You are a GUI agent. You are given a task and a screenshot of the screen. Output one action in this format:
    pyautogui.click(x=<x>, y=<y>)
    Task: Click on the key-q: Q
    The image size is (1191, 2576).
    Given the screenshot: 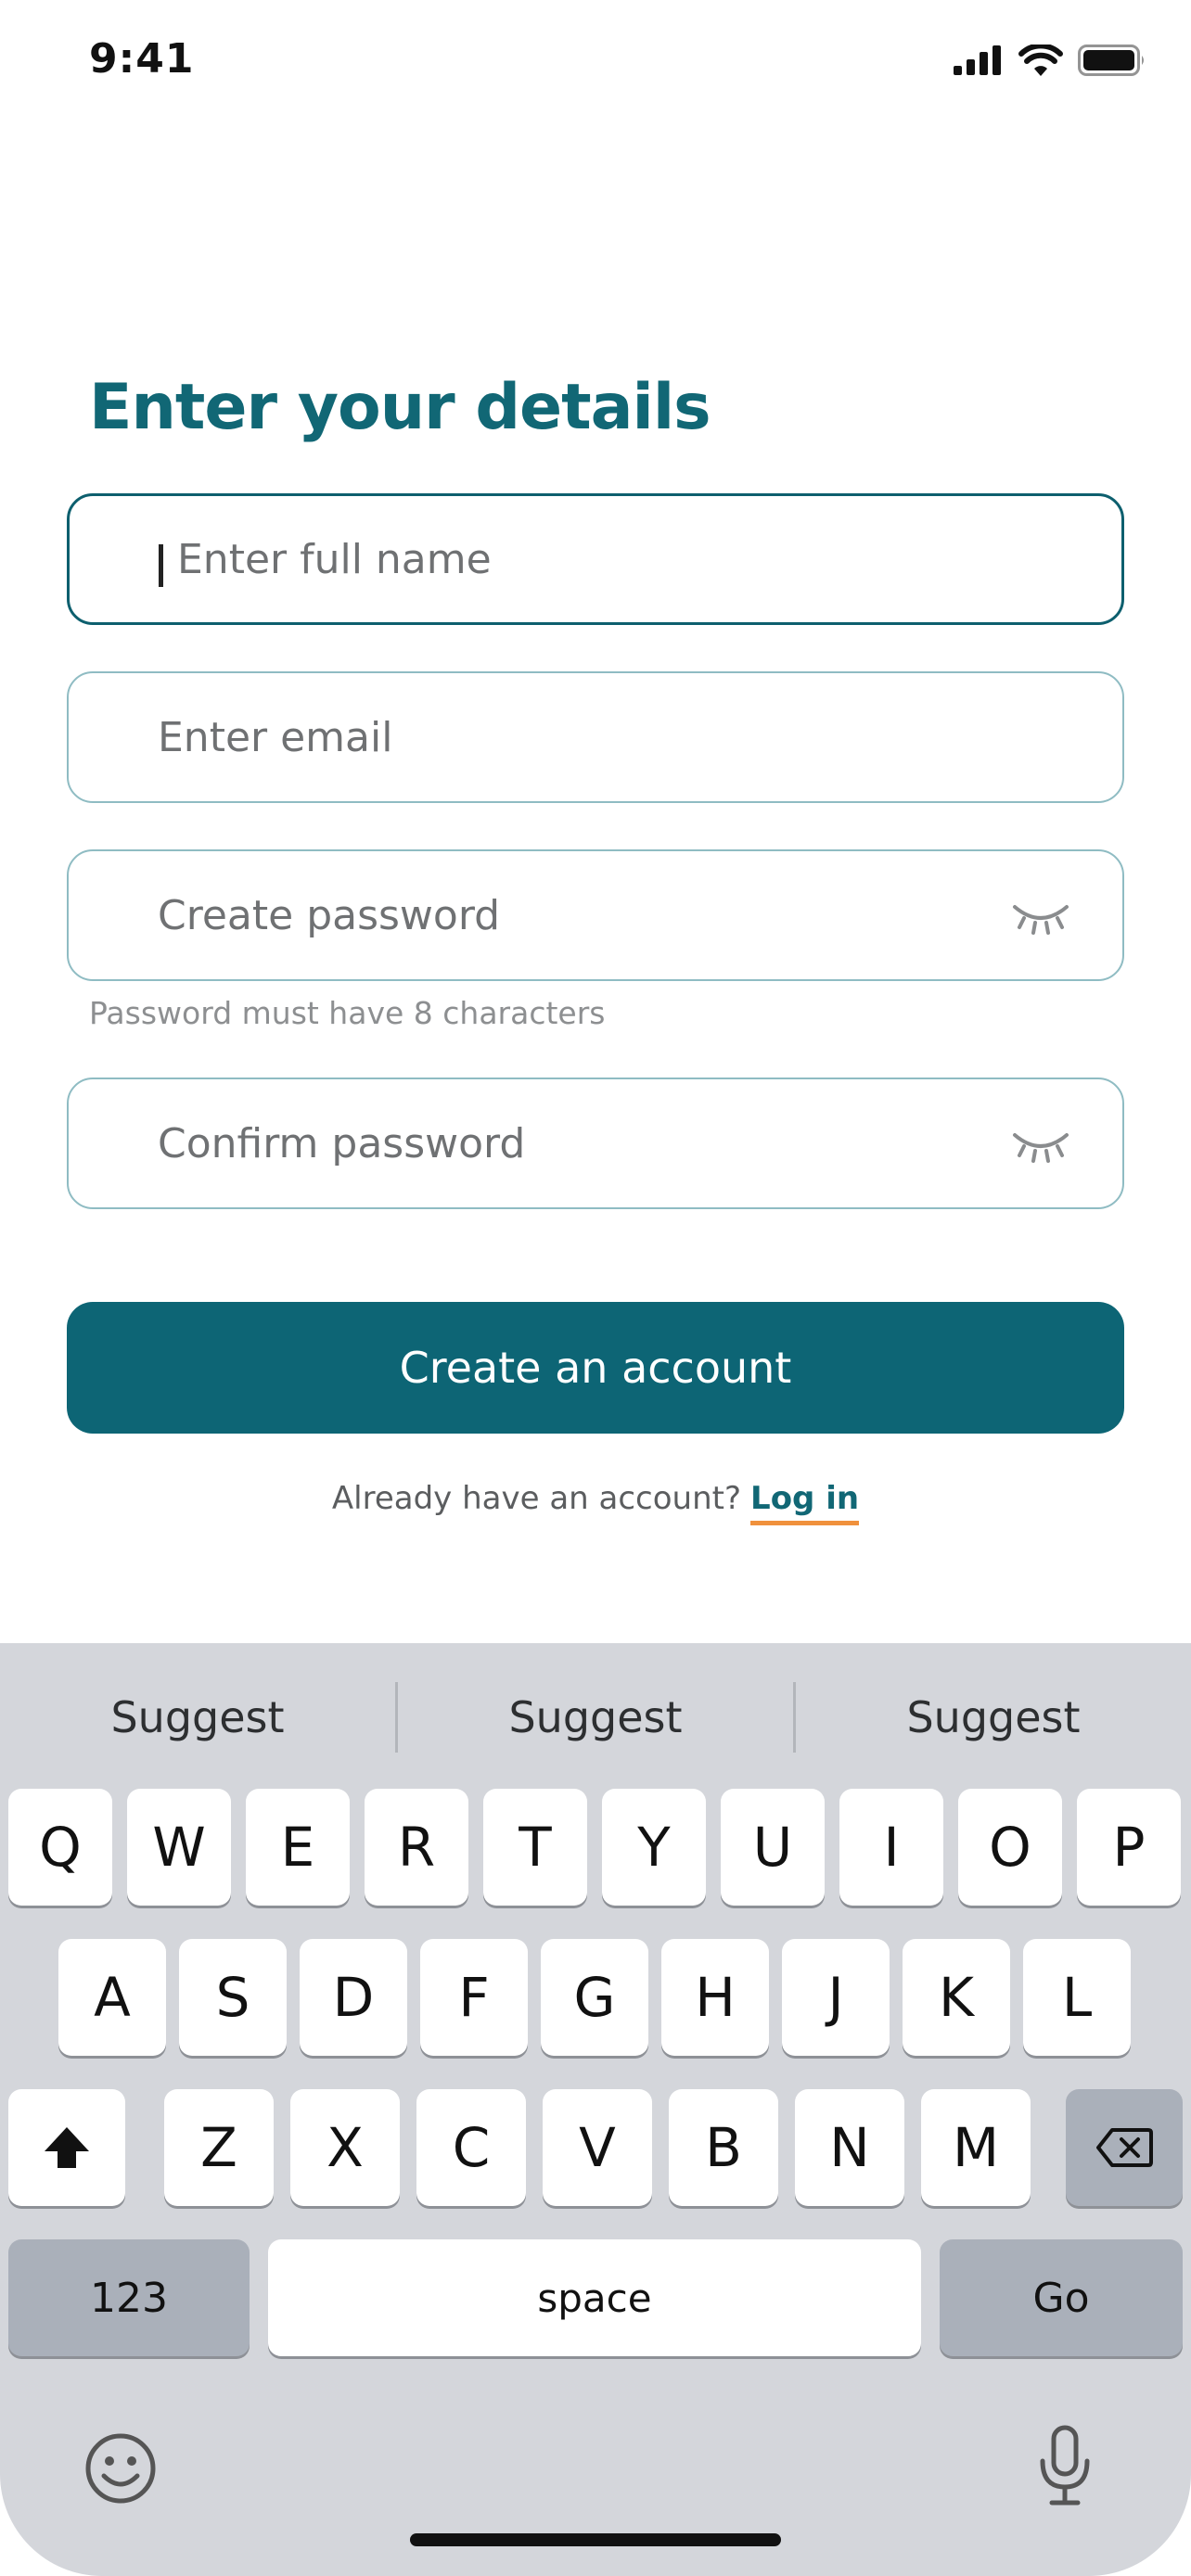 What is the action you would take?
    pyautogui.click(x=60, y=1847)
    